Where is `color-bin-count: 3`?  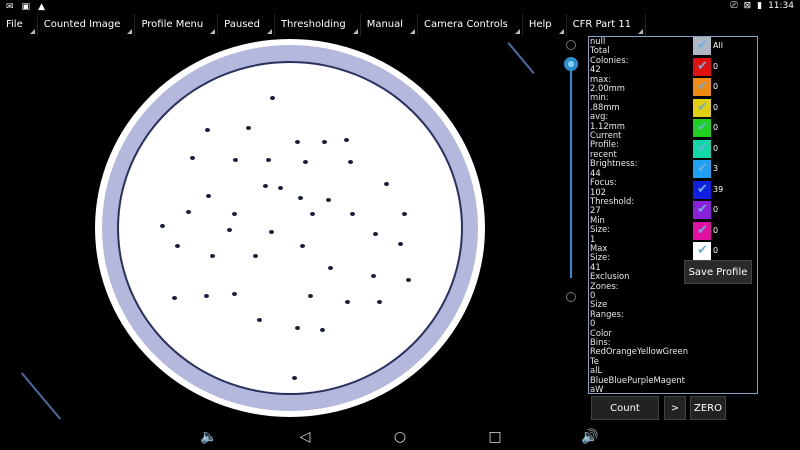 color-bin-count: 3 is located at coordinates (716, 168).